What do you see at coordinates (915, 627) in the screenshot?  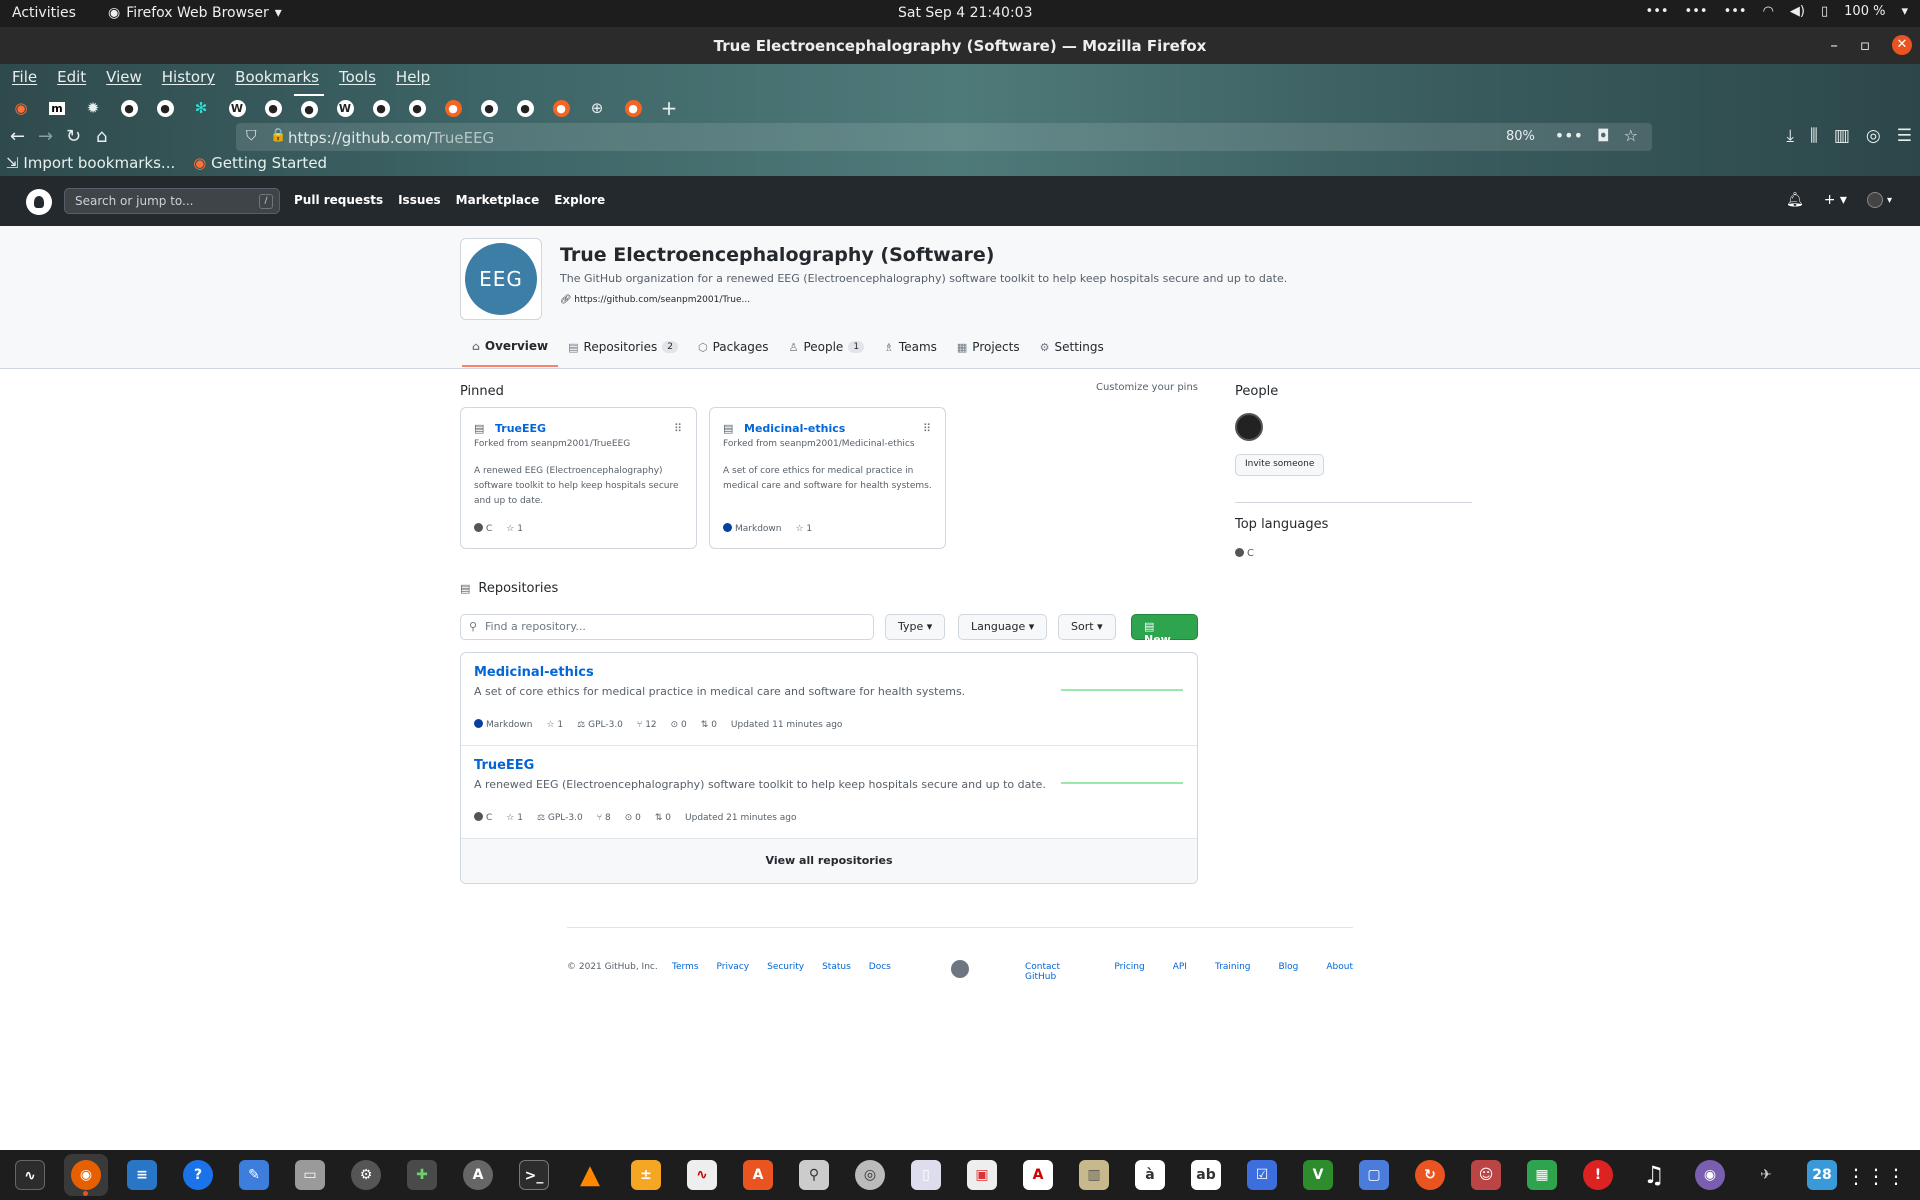 I see `type-dropdown: Type ▾` at bounding box center [915, 627].